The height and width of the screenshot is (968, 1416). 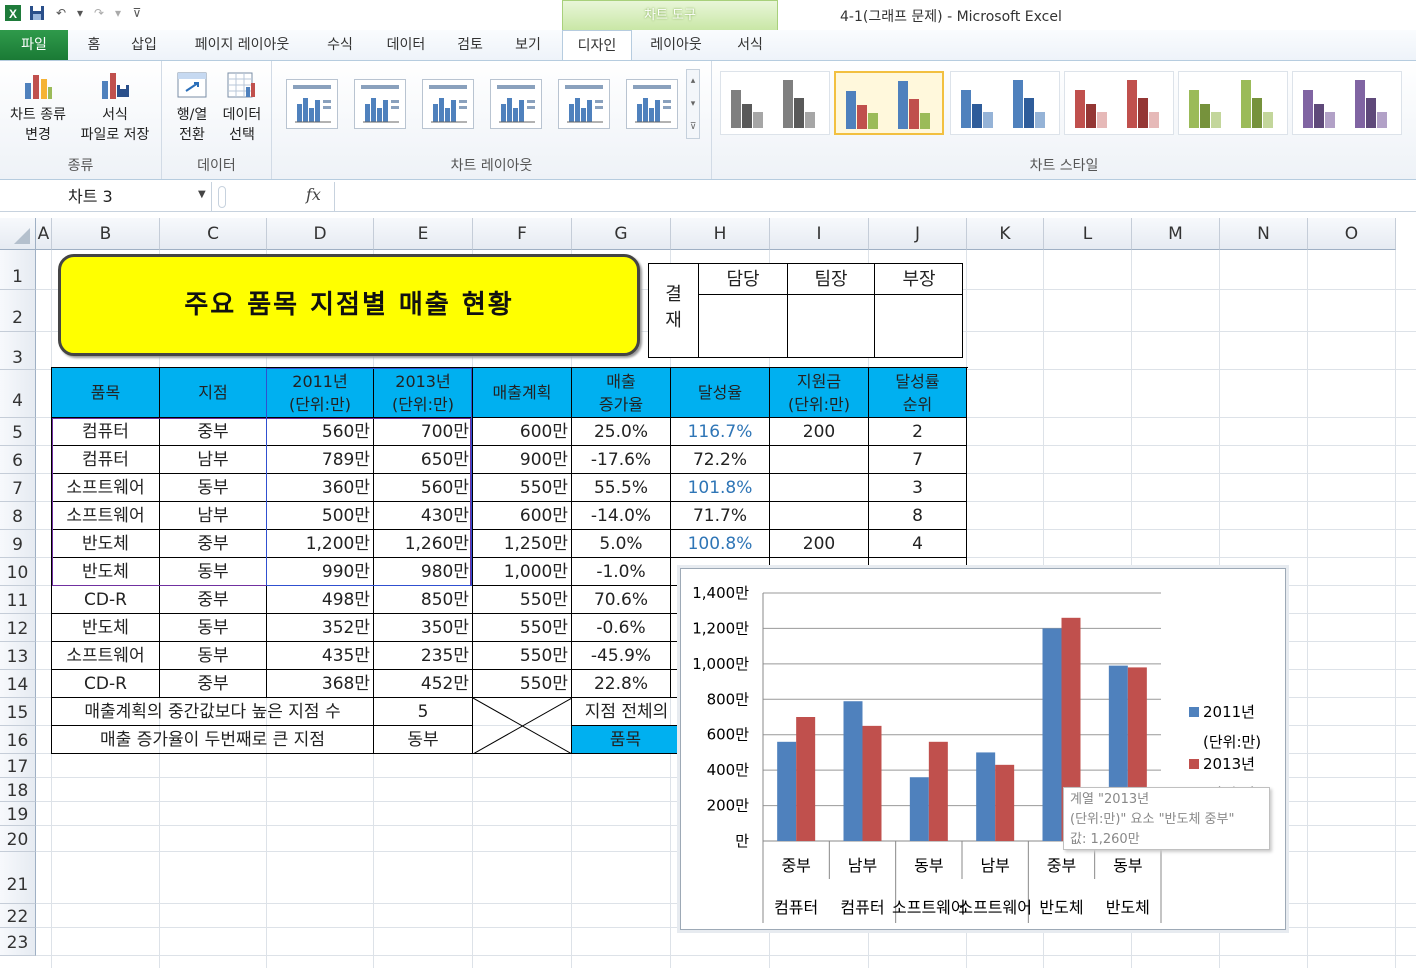 What do you see at coordinates (621, 516) in the screenshot?
I see `table-cell: -14.0%` at bounding box center [621, 516].